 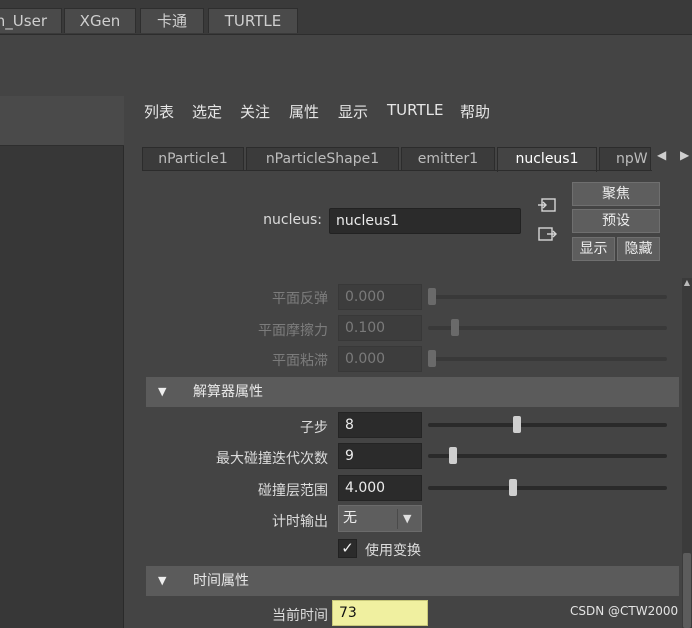 I want to click on shelf-tab-user: n_User, so click(x=31, y=20).